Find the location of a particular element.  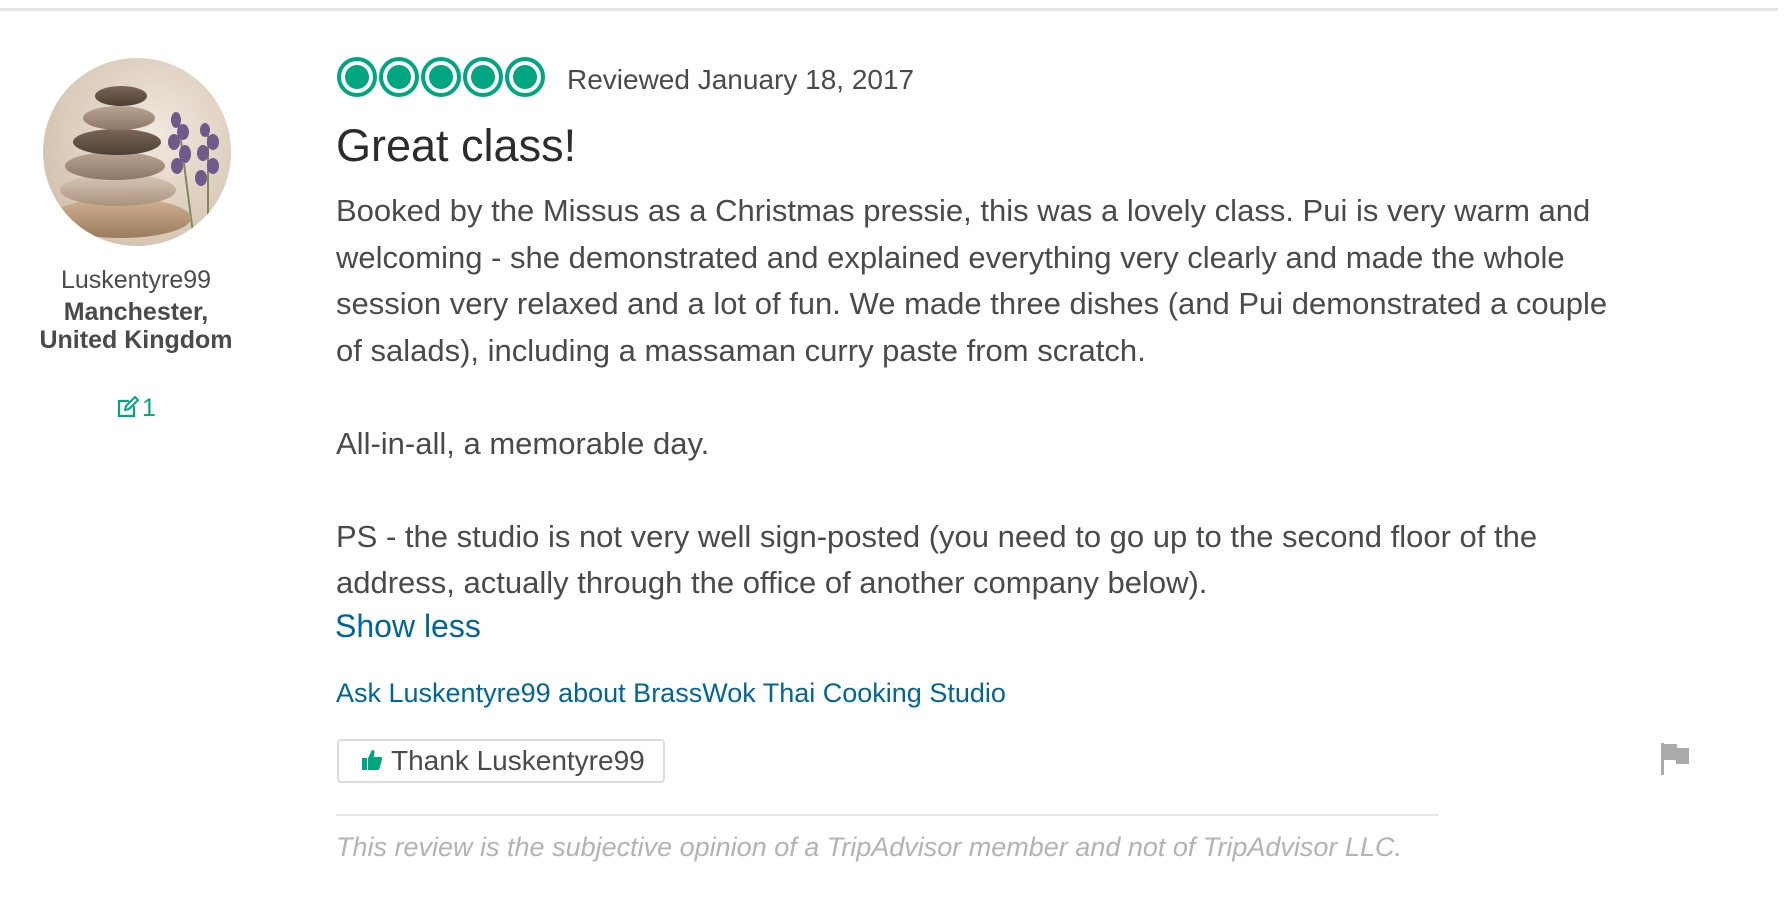

review-title: Great class! is located at coordinates (456, 146).